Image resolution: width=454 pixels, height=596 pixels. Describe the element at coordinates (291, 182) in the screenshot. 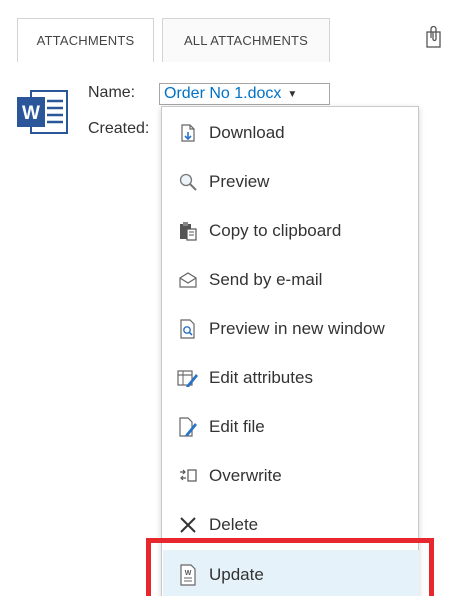

I see `menu-item-preview: Preview` at that location.